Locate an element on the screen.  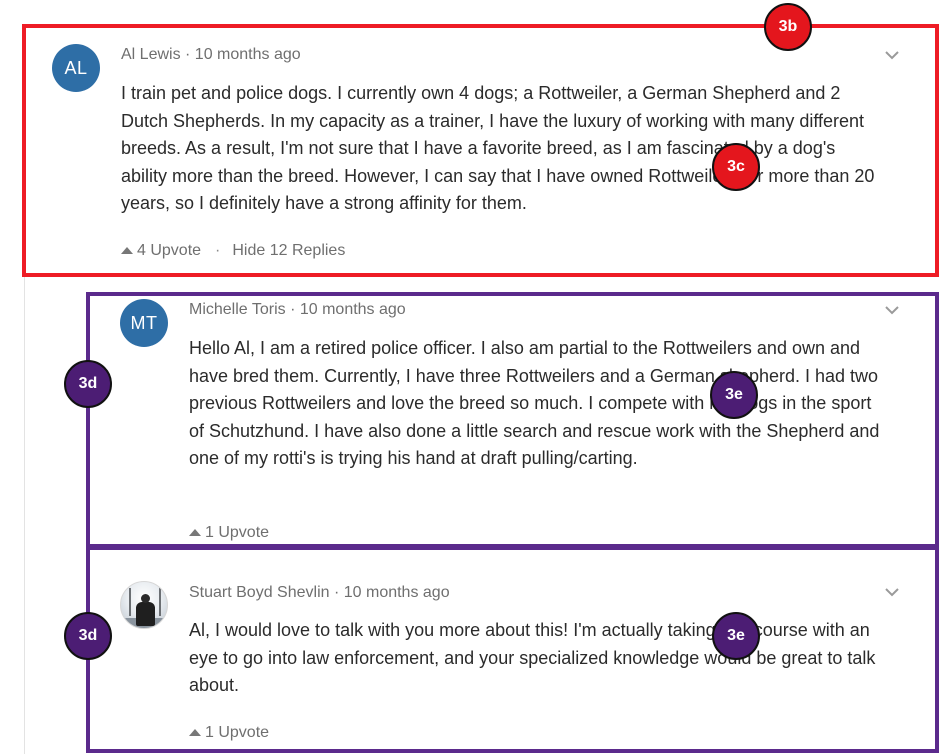
comment-meta: Michelle Toris · 10 months ago is located at coordinates (297, 309).